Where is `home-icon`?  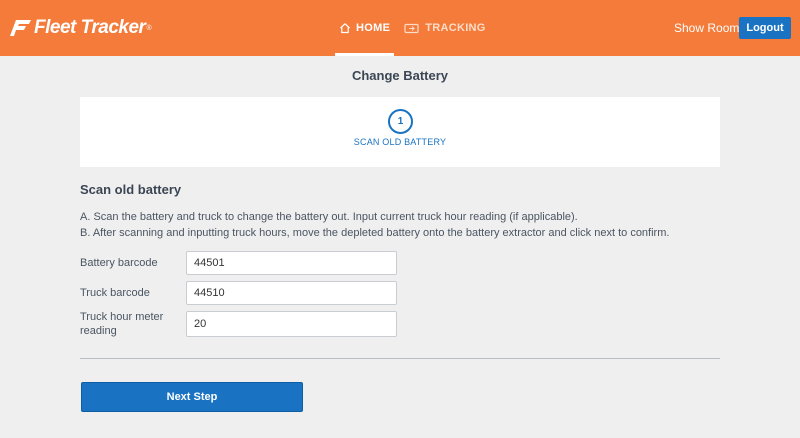
home-icon is located at coordinates (345, 28).